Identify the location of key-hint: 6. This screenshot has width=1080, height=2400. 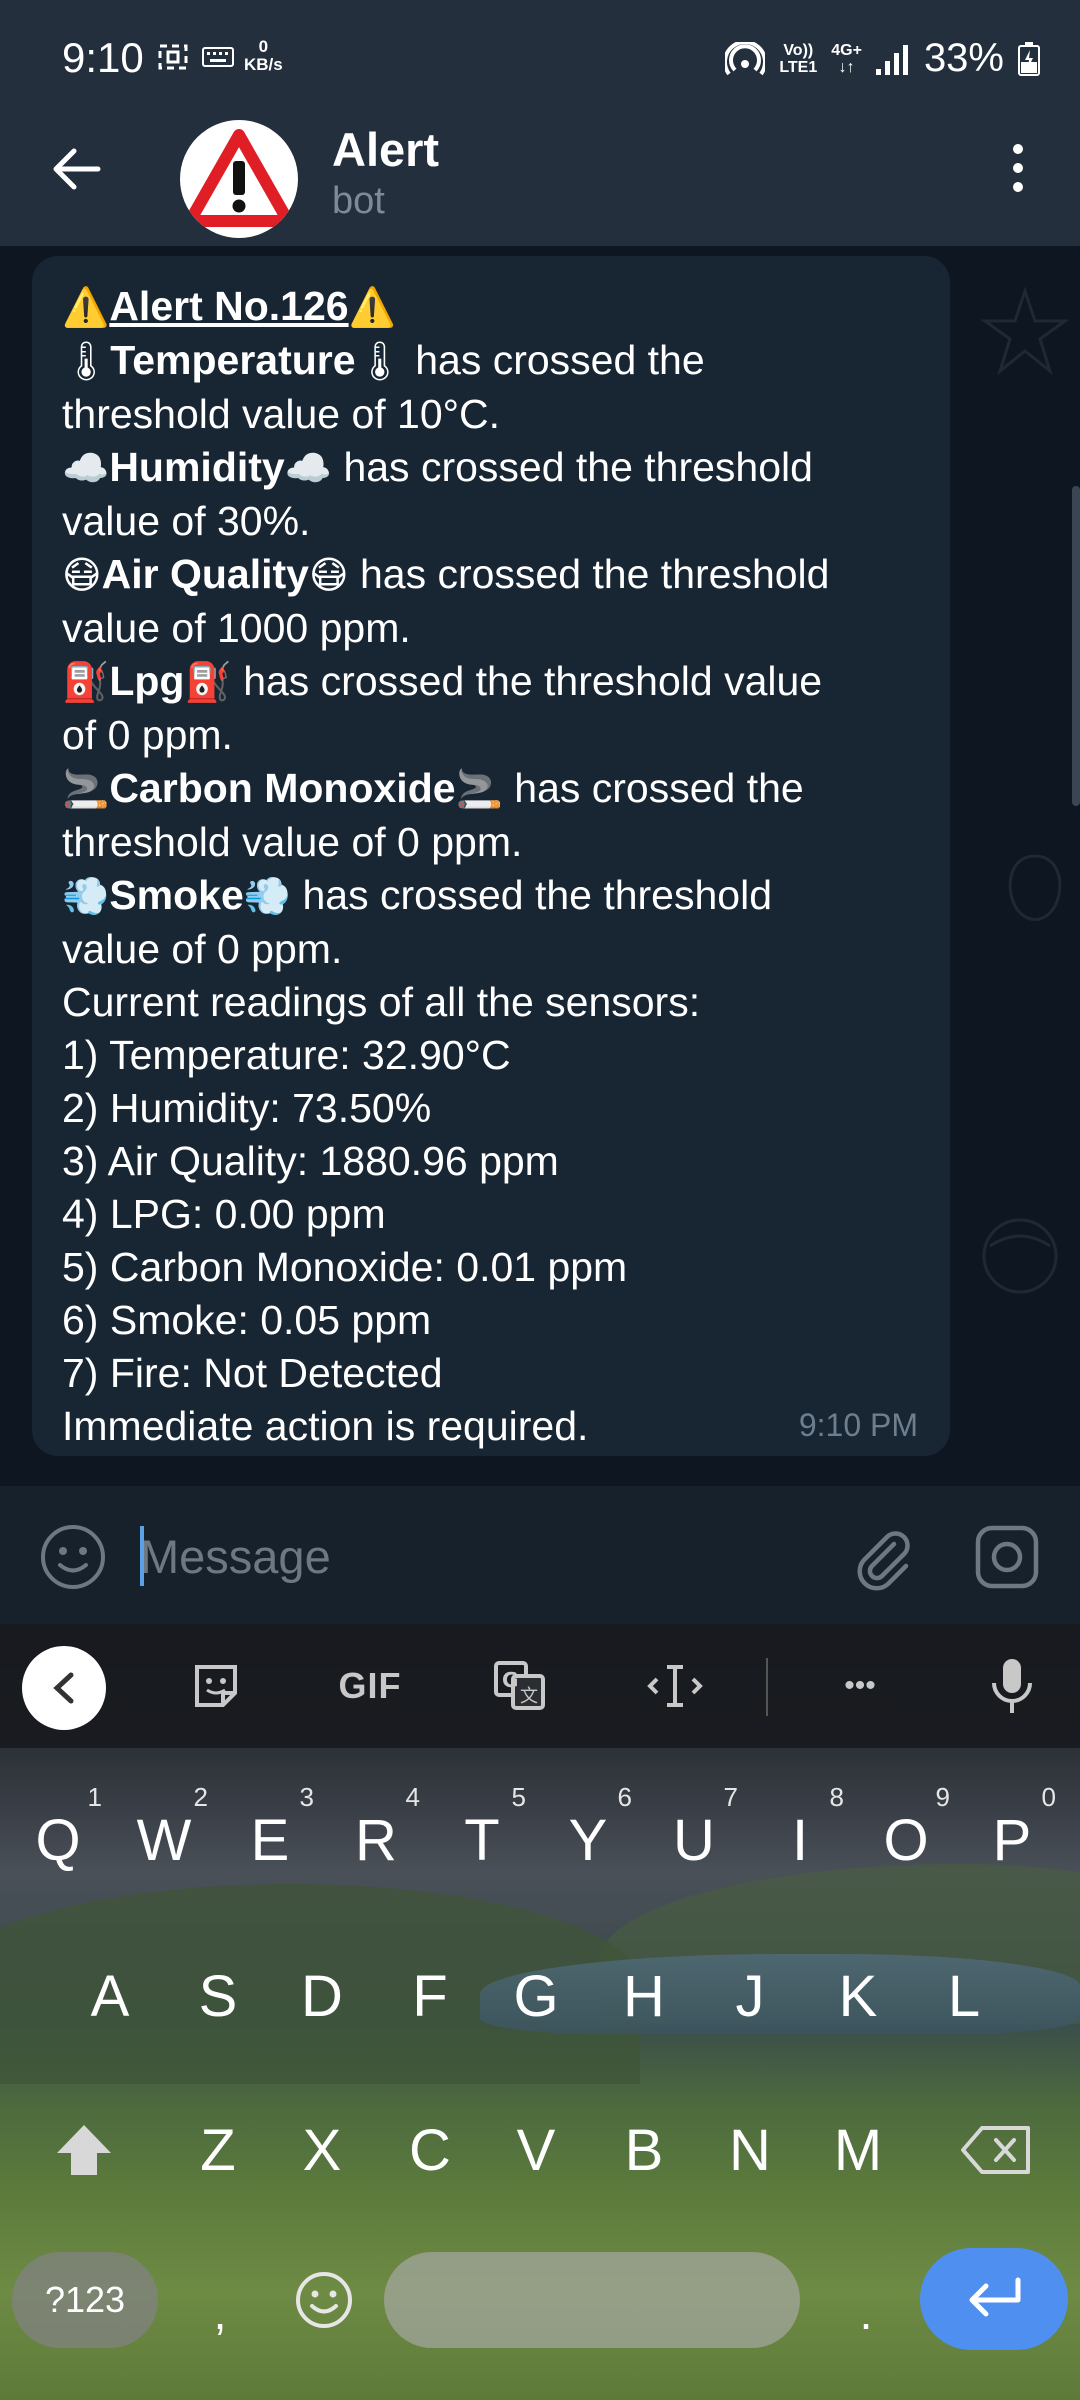
(624, 1797).